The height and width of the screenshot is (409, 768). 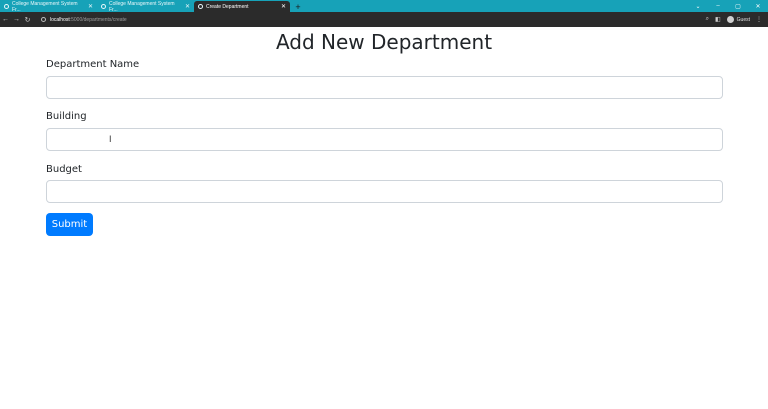 I want to click on back-icon: ←, so click(x=5, y=19).